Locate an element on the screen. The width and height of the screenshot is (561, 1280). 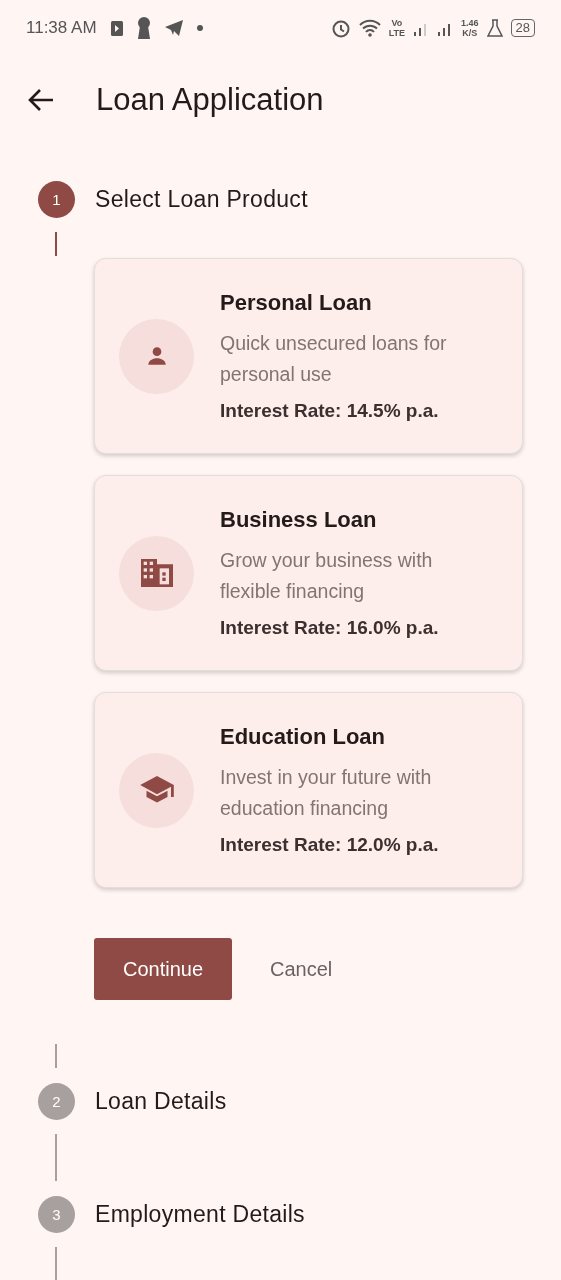
interest-rate: Interest Rate: 12.0% p.a. is located at coordinates (330, 845).